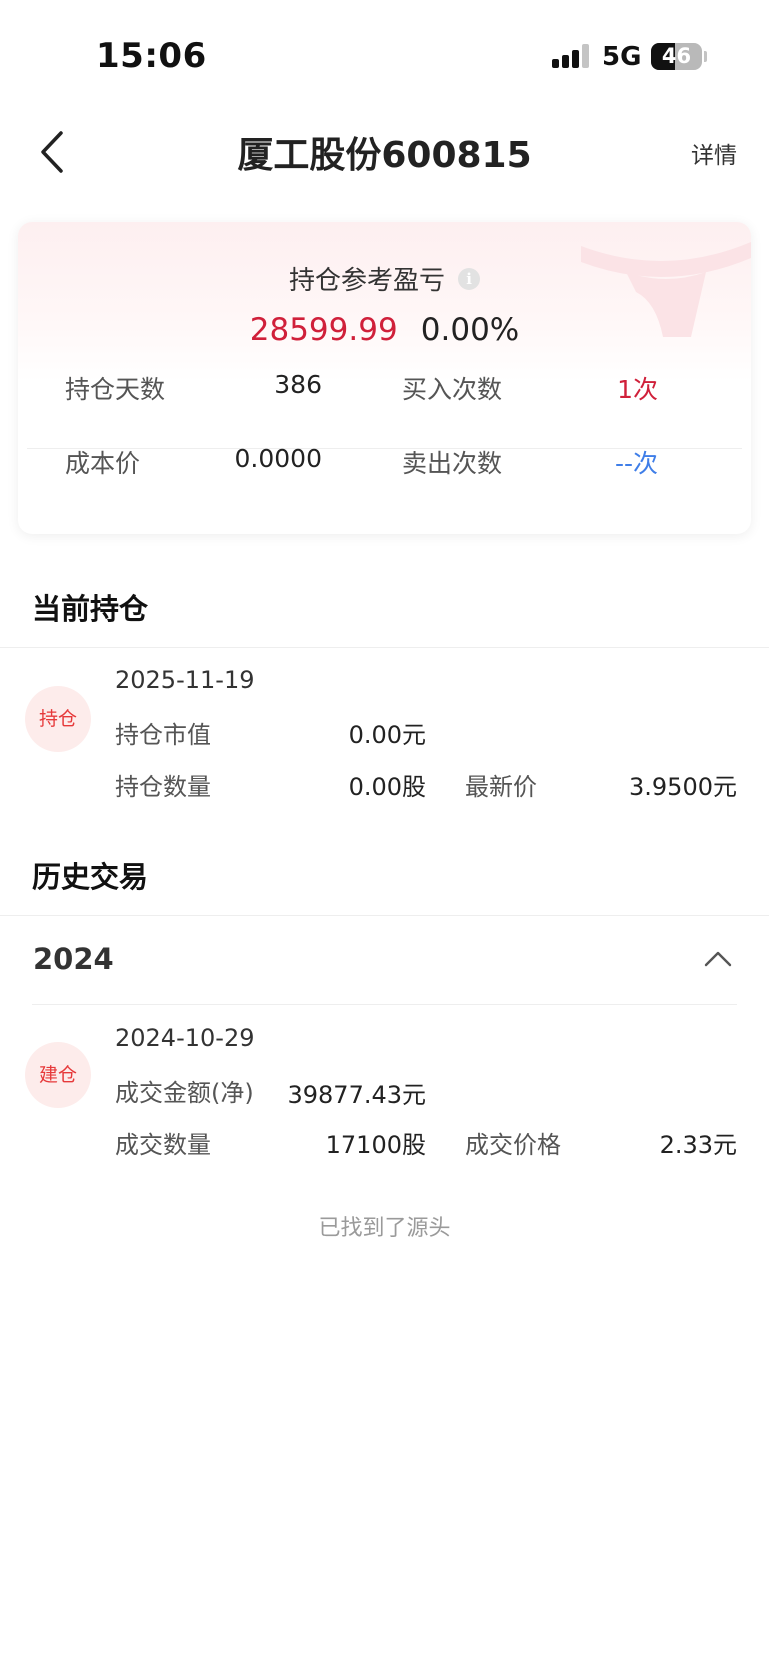 The image size is (769, 1665). I want to click on pnl-values: 28599.99 0.00%, so click(384, 330).